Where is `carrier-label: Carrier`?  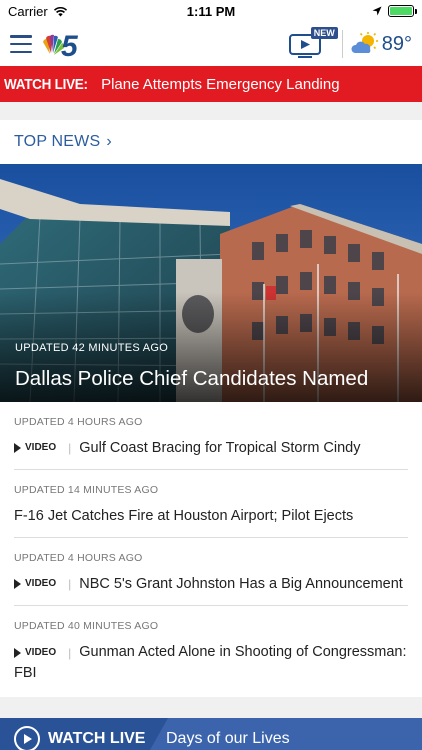
carrier-label: Carrier is located at coordinates (28, 11).